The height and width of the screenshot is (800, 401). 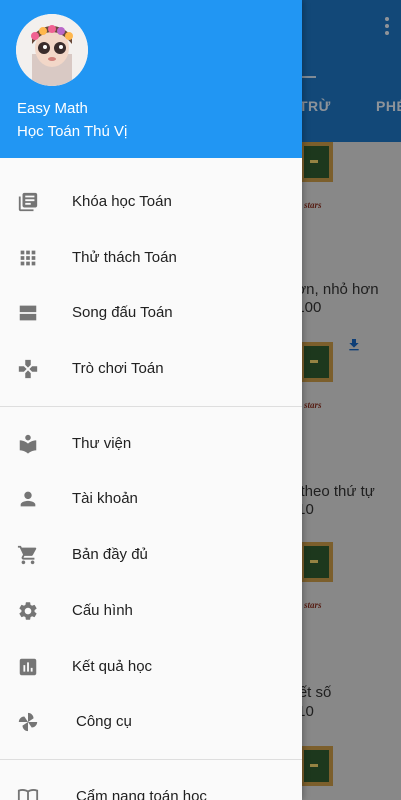 I want to click on person-icon, so click(x=28, y=499).